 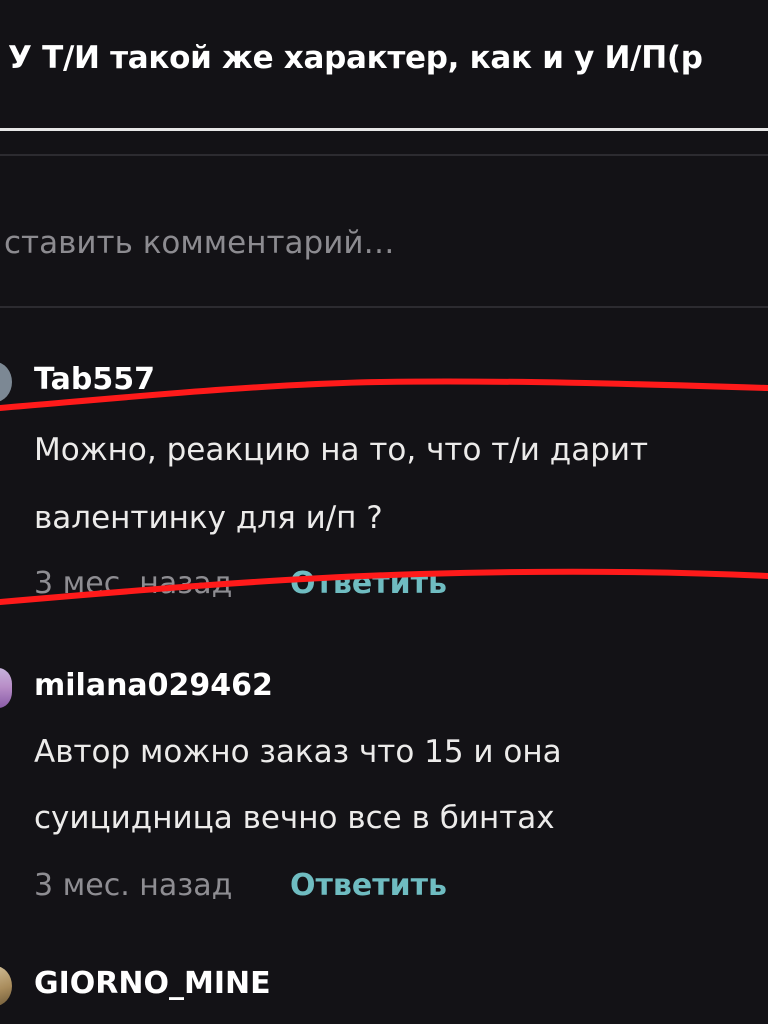 What do you see at coordinates (153, 685) in the screenshot?
I see `comment-username: milana029462` at bounding box center [153, 685].